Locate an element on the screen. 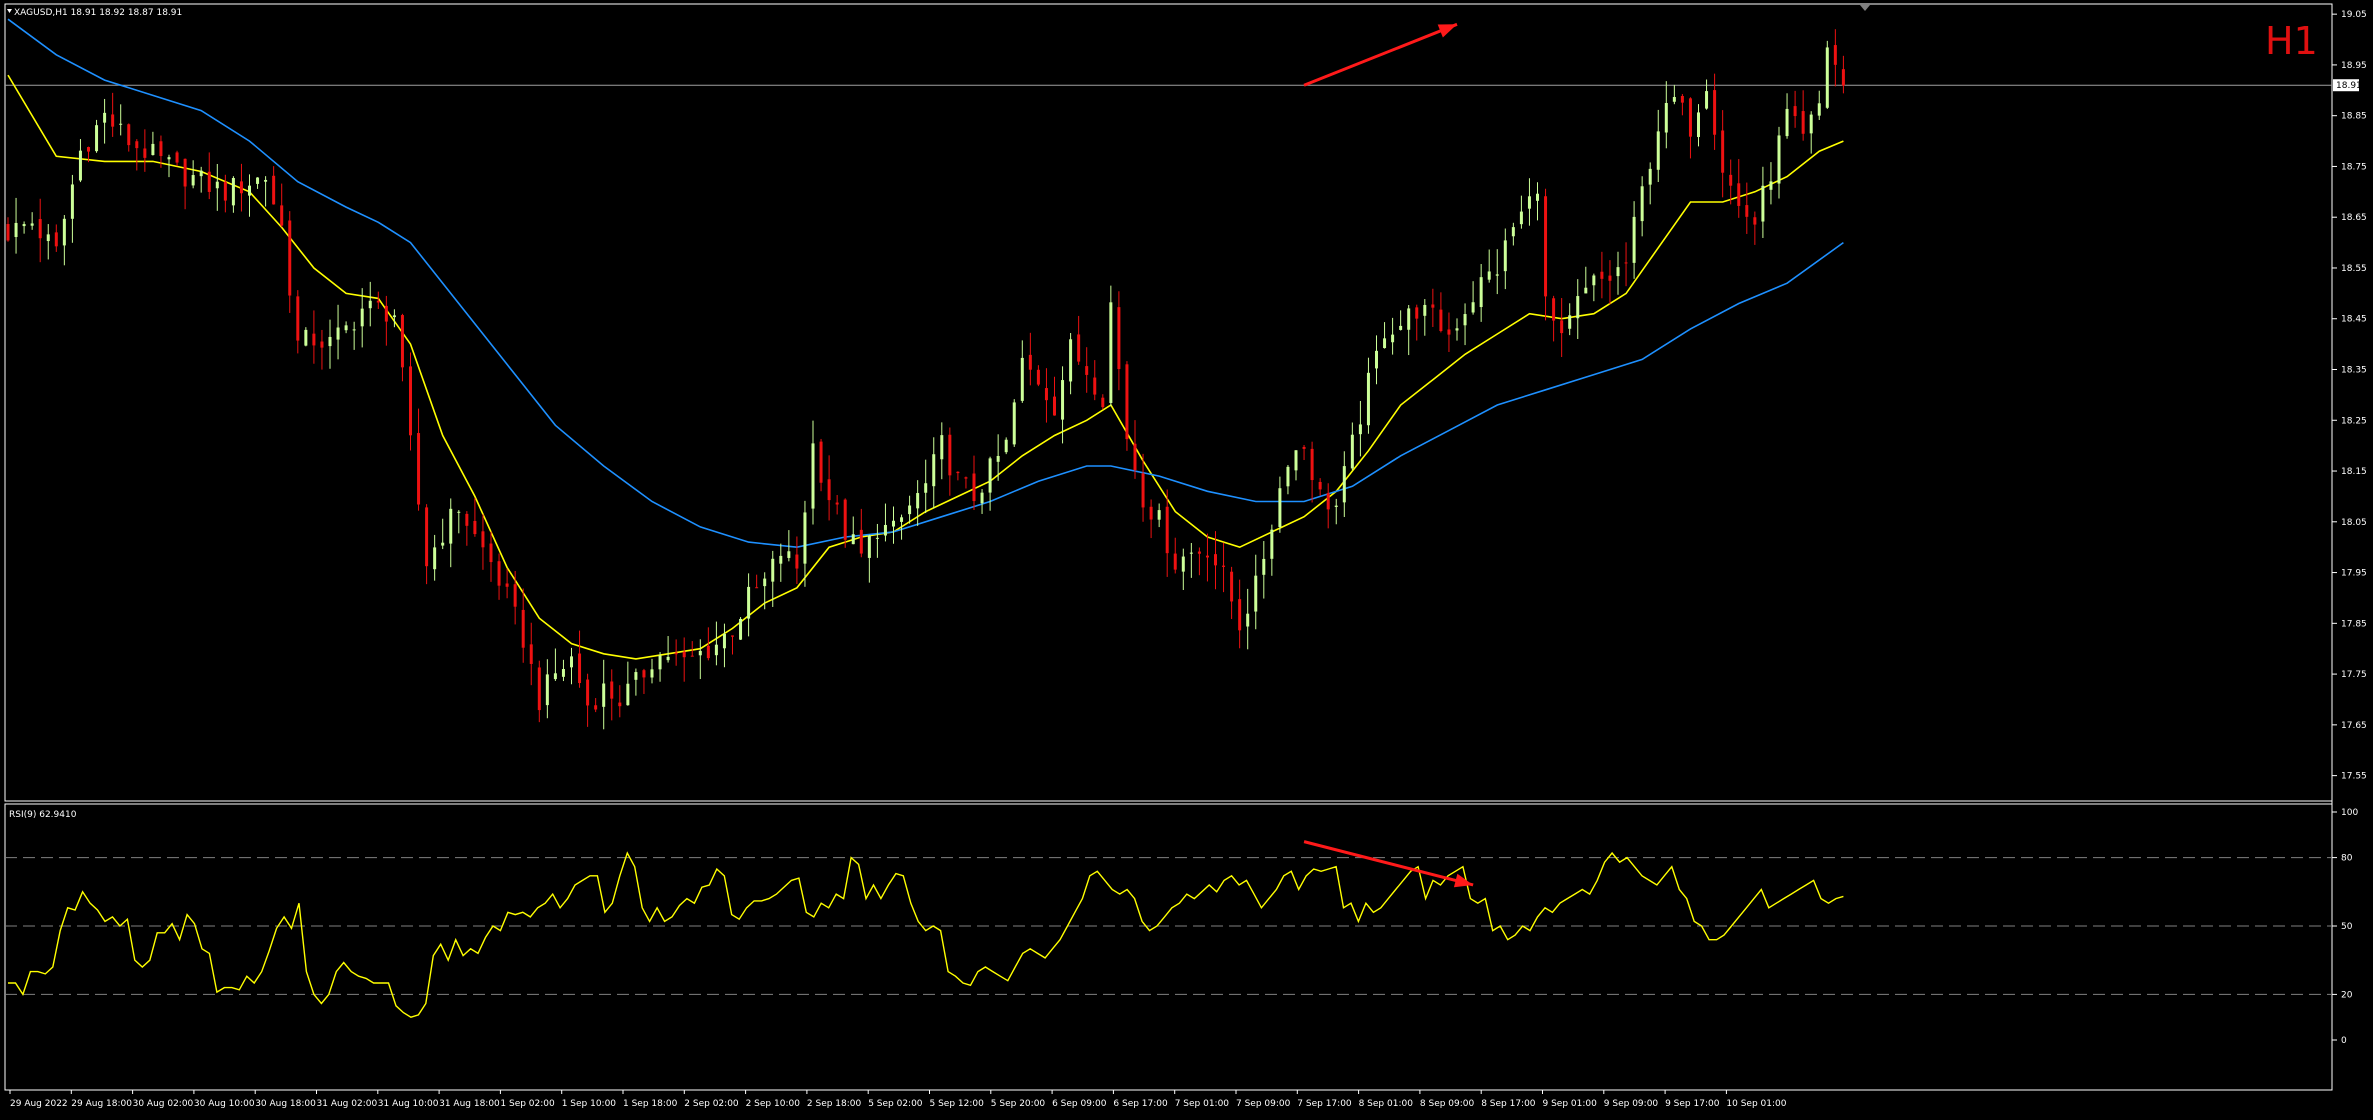 Image resolution: width=2373 pixels, height=1120 pixels. time-tick-label: 8 Sep 17:00 is located at coordinates (1508, 1104).